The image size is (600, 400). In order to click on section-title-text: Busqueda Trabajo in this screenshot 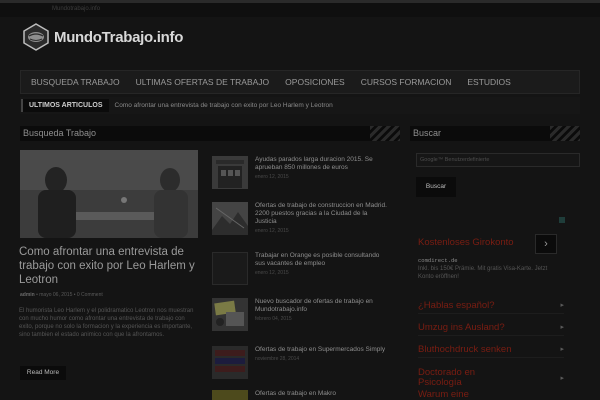, I will do `click(60, 133)`.